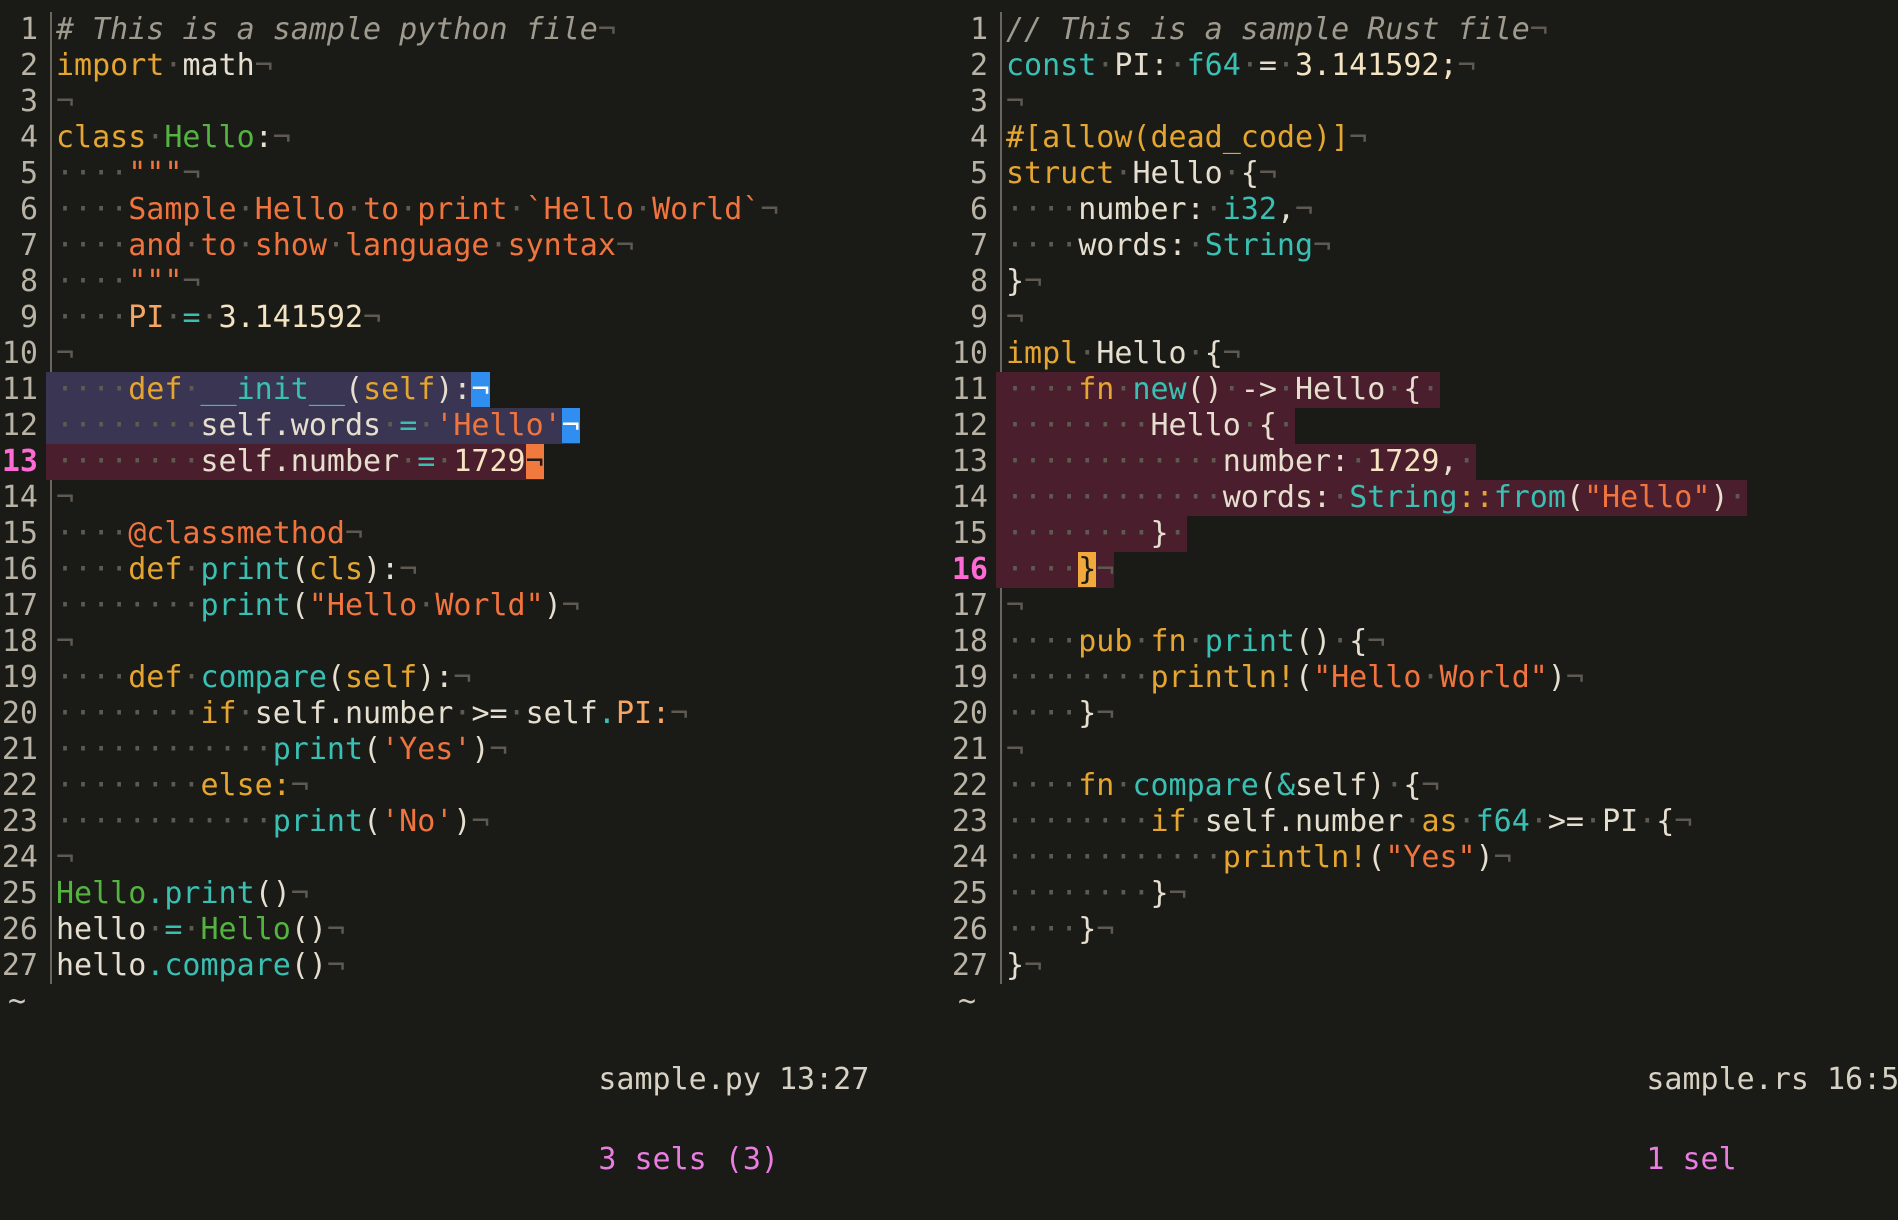 The width and height of the screenshot is (1898, 1220). I want to click on code-line: 11 ····fn·new()·->·Hello·{·, so click(1422, 390).